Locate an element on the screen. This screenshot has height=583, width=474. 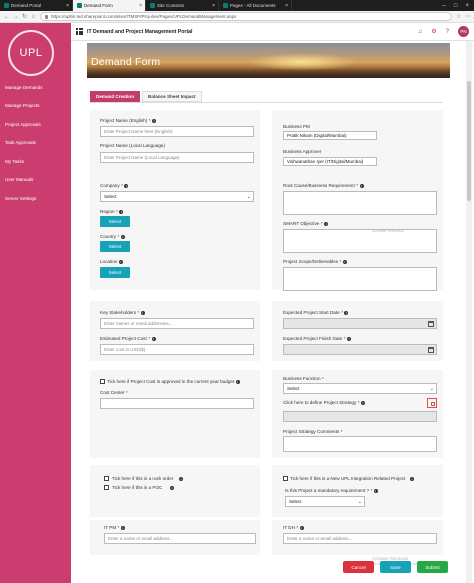
country-select-button: Select is located at coordinates (115, 246).